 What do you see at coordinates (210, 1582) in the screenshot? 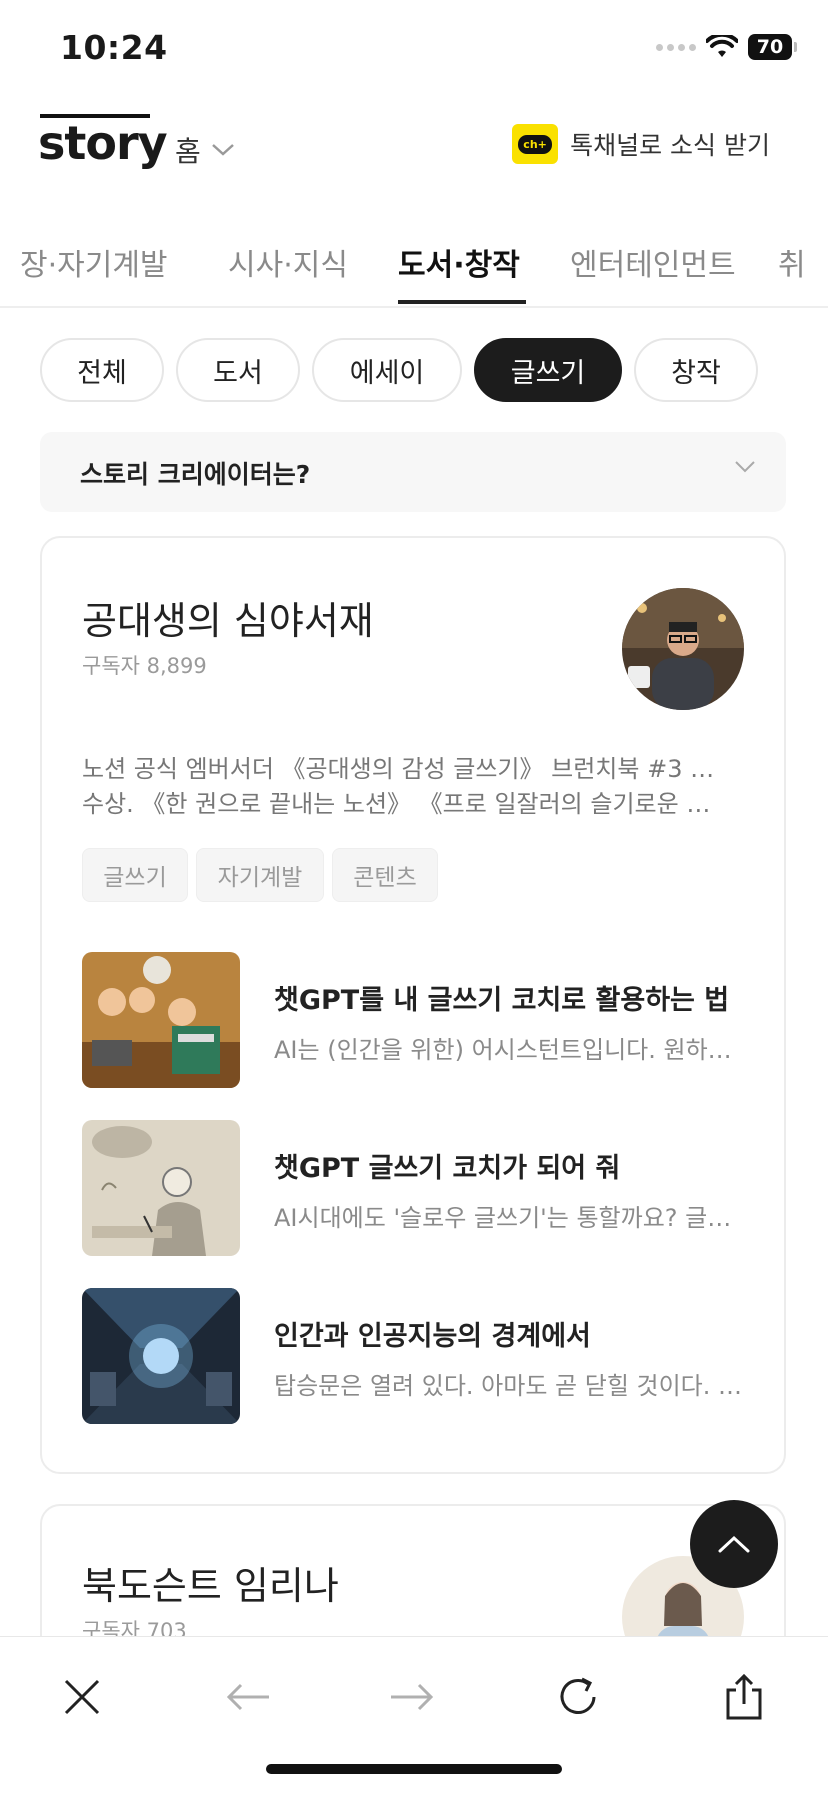
I see `creator-name: 북도슨트 임리나` at bounding box center [210, 1582].